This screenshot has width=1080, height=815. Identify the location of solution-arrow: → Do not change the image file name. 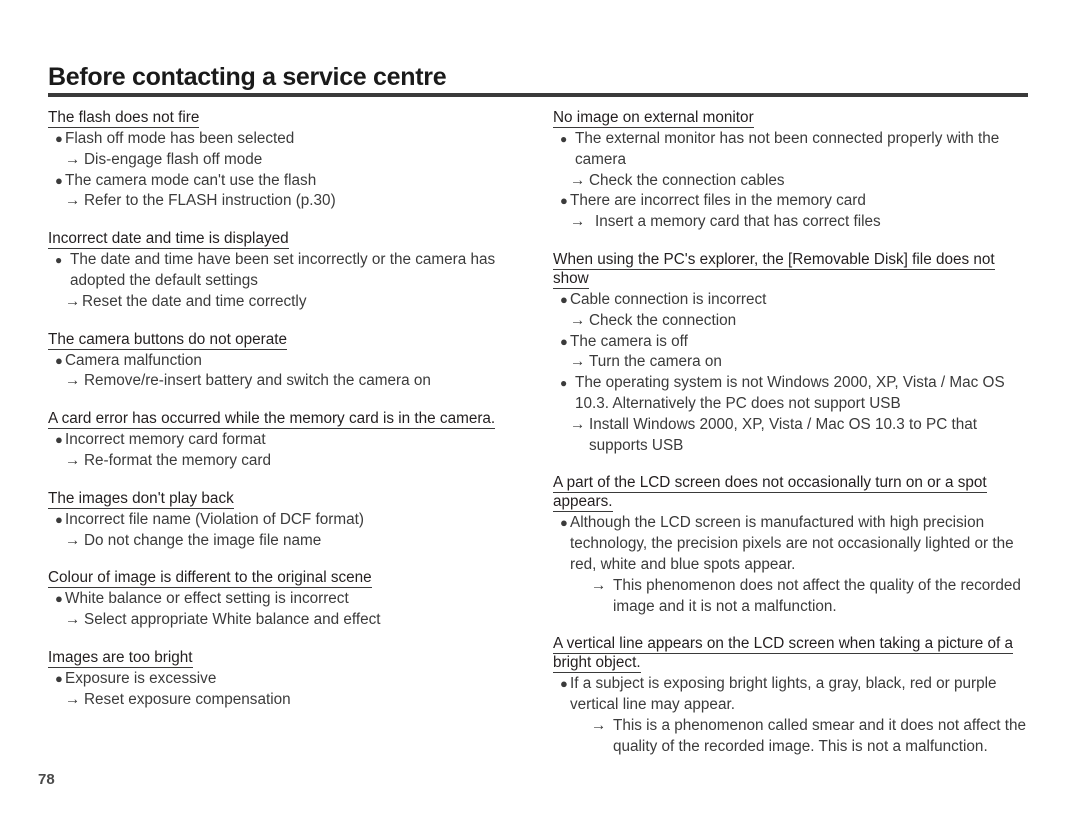
(288, 541).